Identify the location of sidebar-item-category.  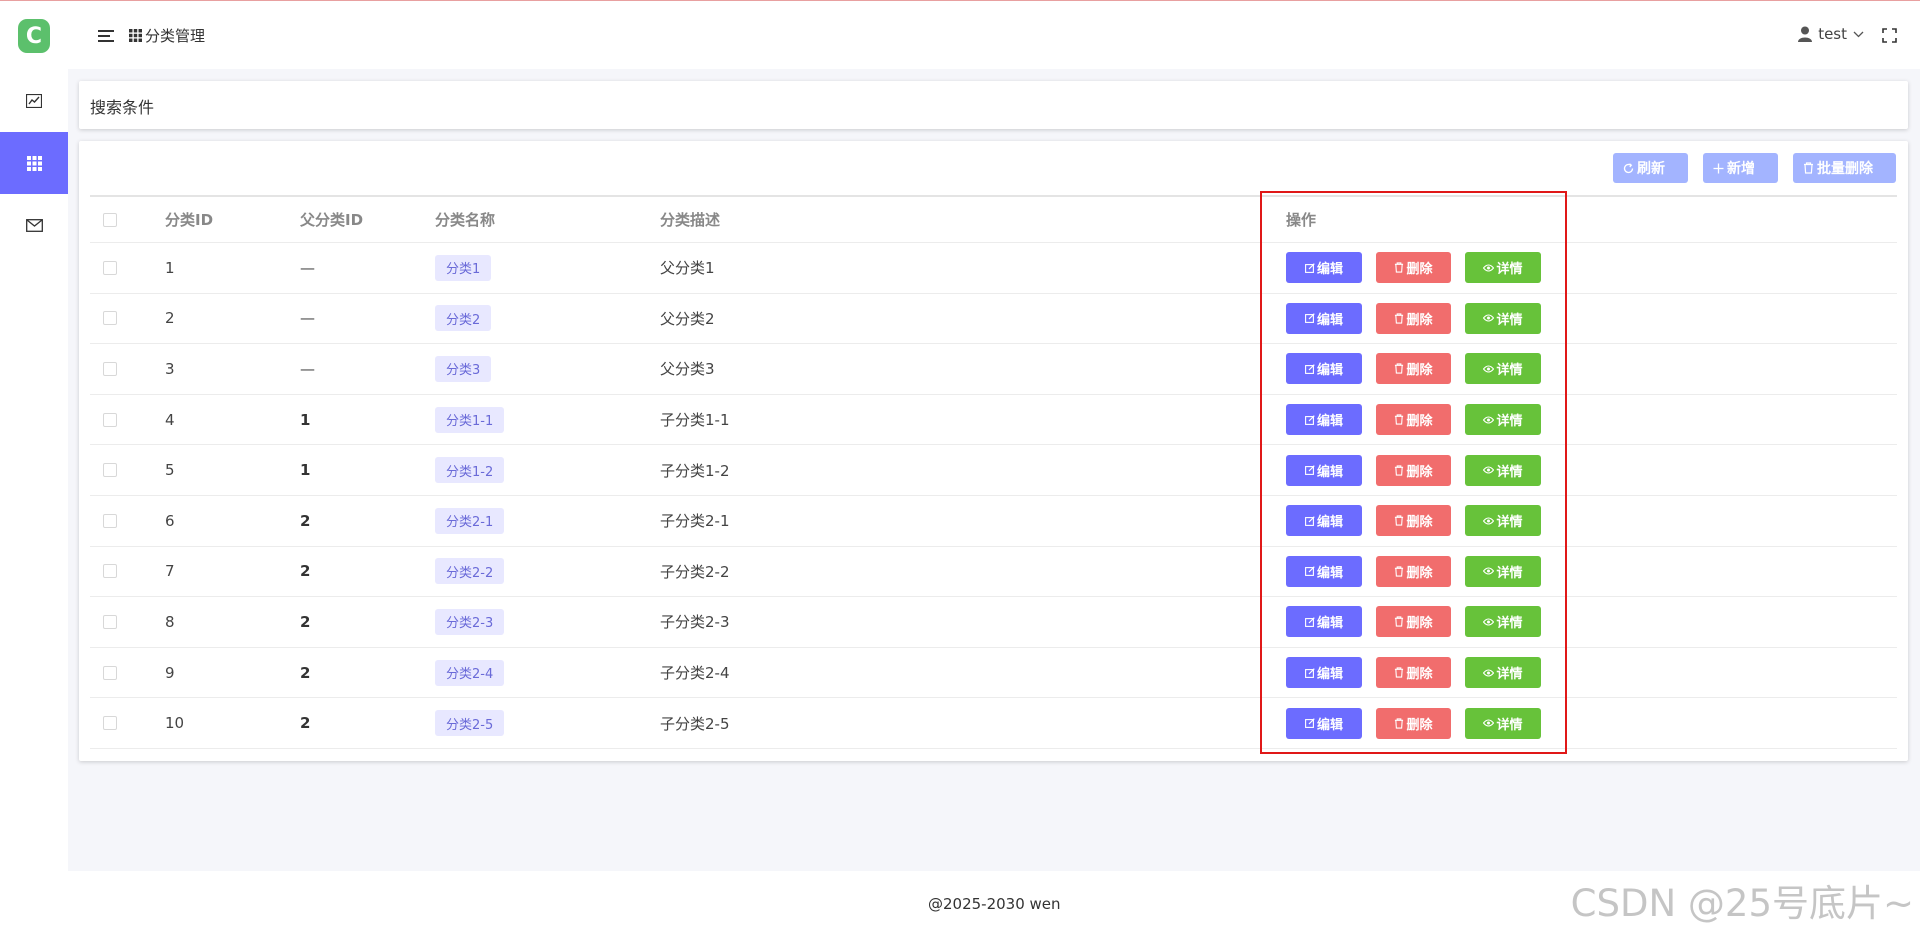
(34, 163).